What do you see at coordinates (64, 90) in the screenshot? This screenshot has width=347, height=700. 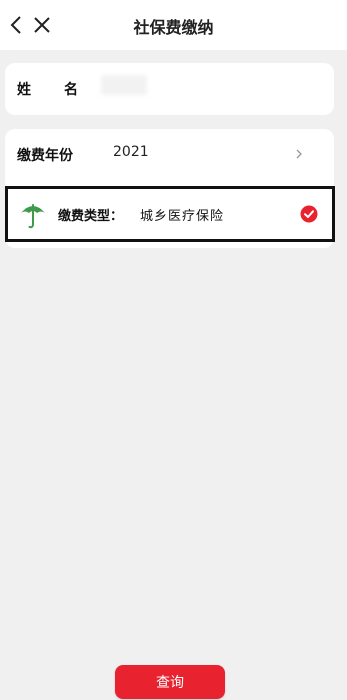 I see `name-label: 姓名` at bounding box center [64, 90].